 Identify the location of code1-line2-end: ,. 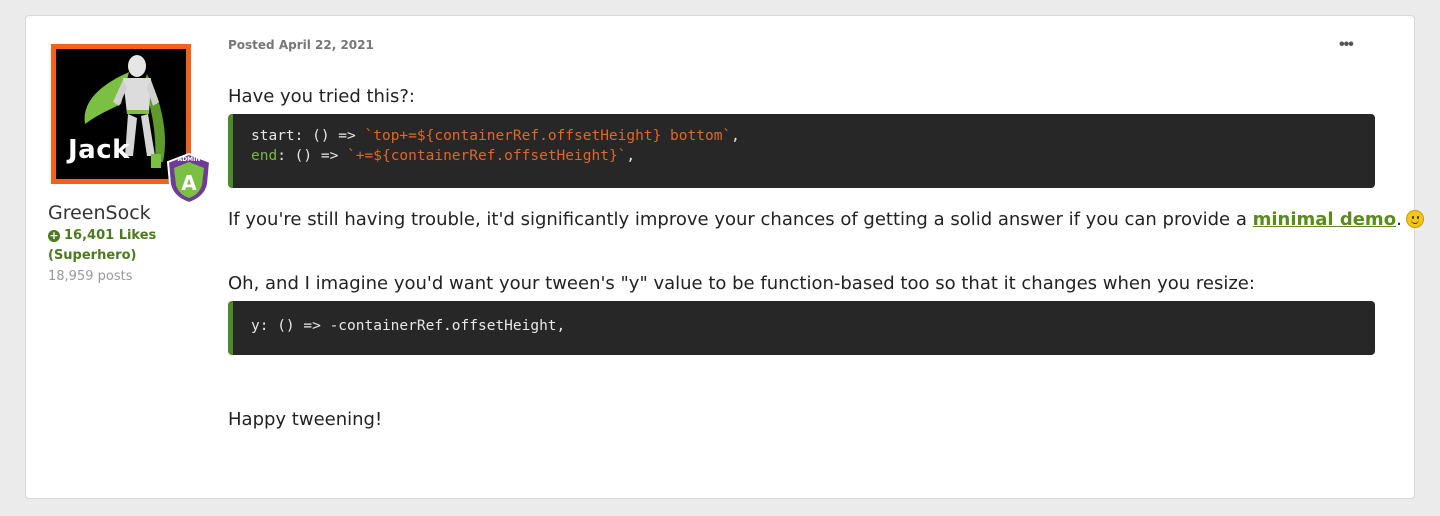
(631, 156).